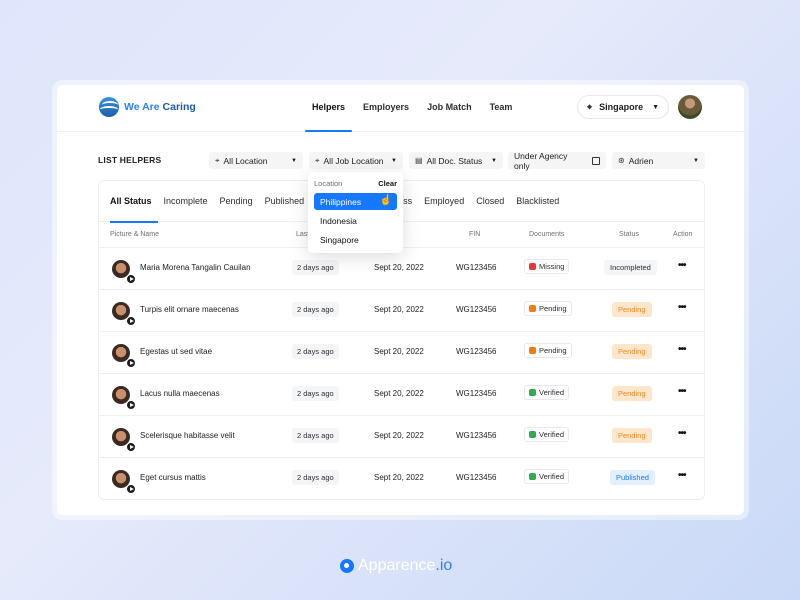 This screenshot has width=800, height=600. I want to click on doc-status-filter: ▤ All Doc. Status ▼, so click(456, 160).